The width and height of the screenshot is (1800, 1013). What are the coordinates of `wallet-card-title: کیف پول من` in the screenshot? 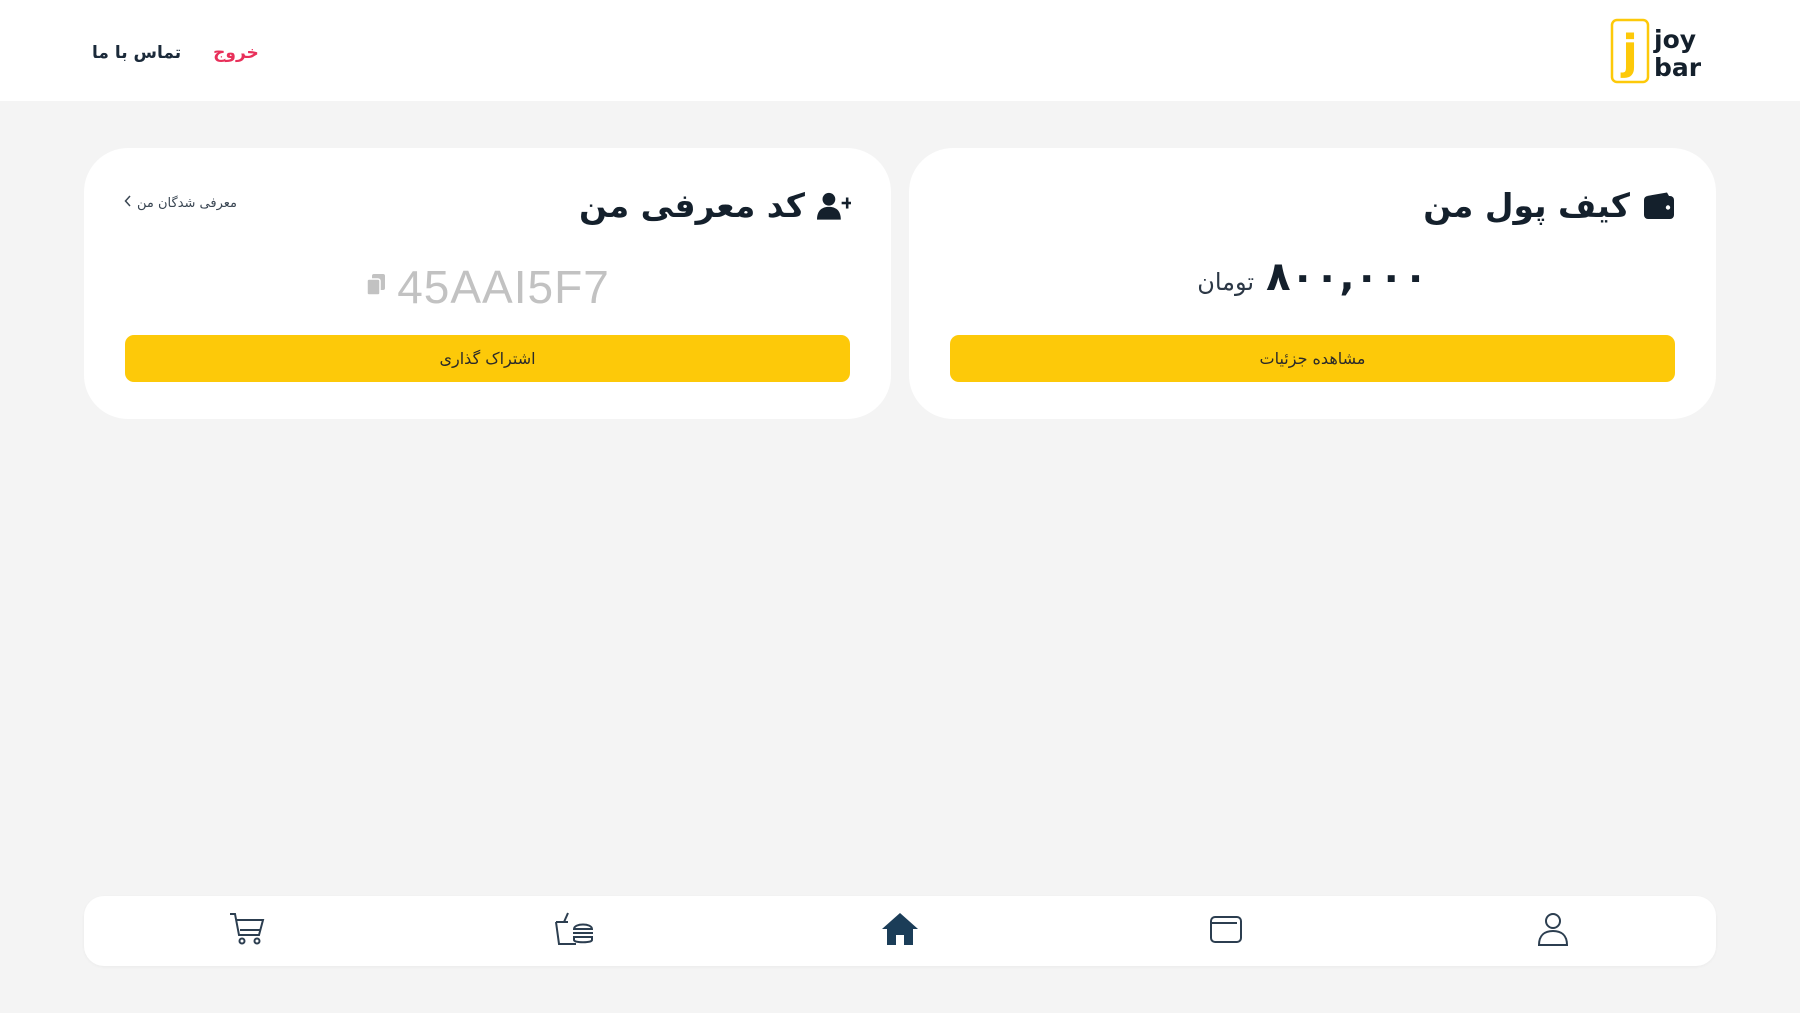 It's located at (1549, 205).